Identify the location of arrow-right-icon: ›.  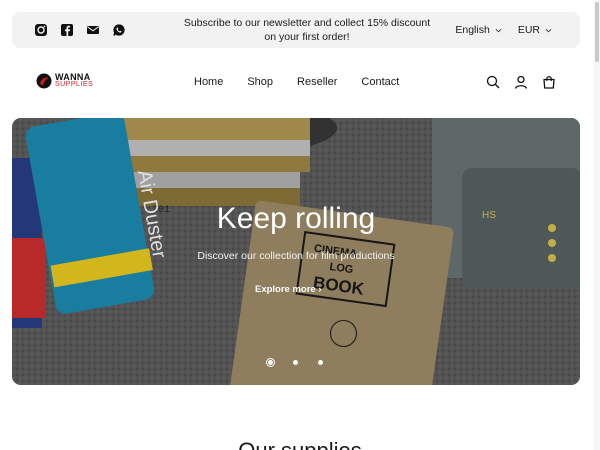
(320, 289).